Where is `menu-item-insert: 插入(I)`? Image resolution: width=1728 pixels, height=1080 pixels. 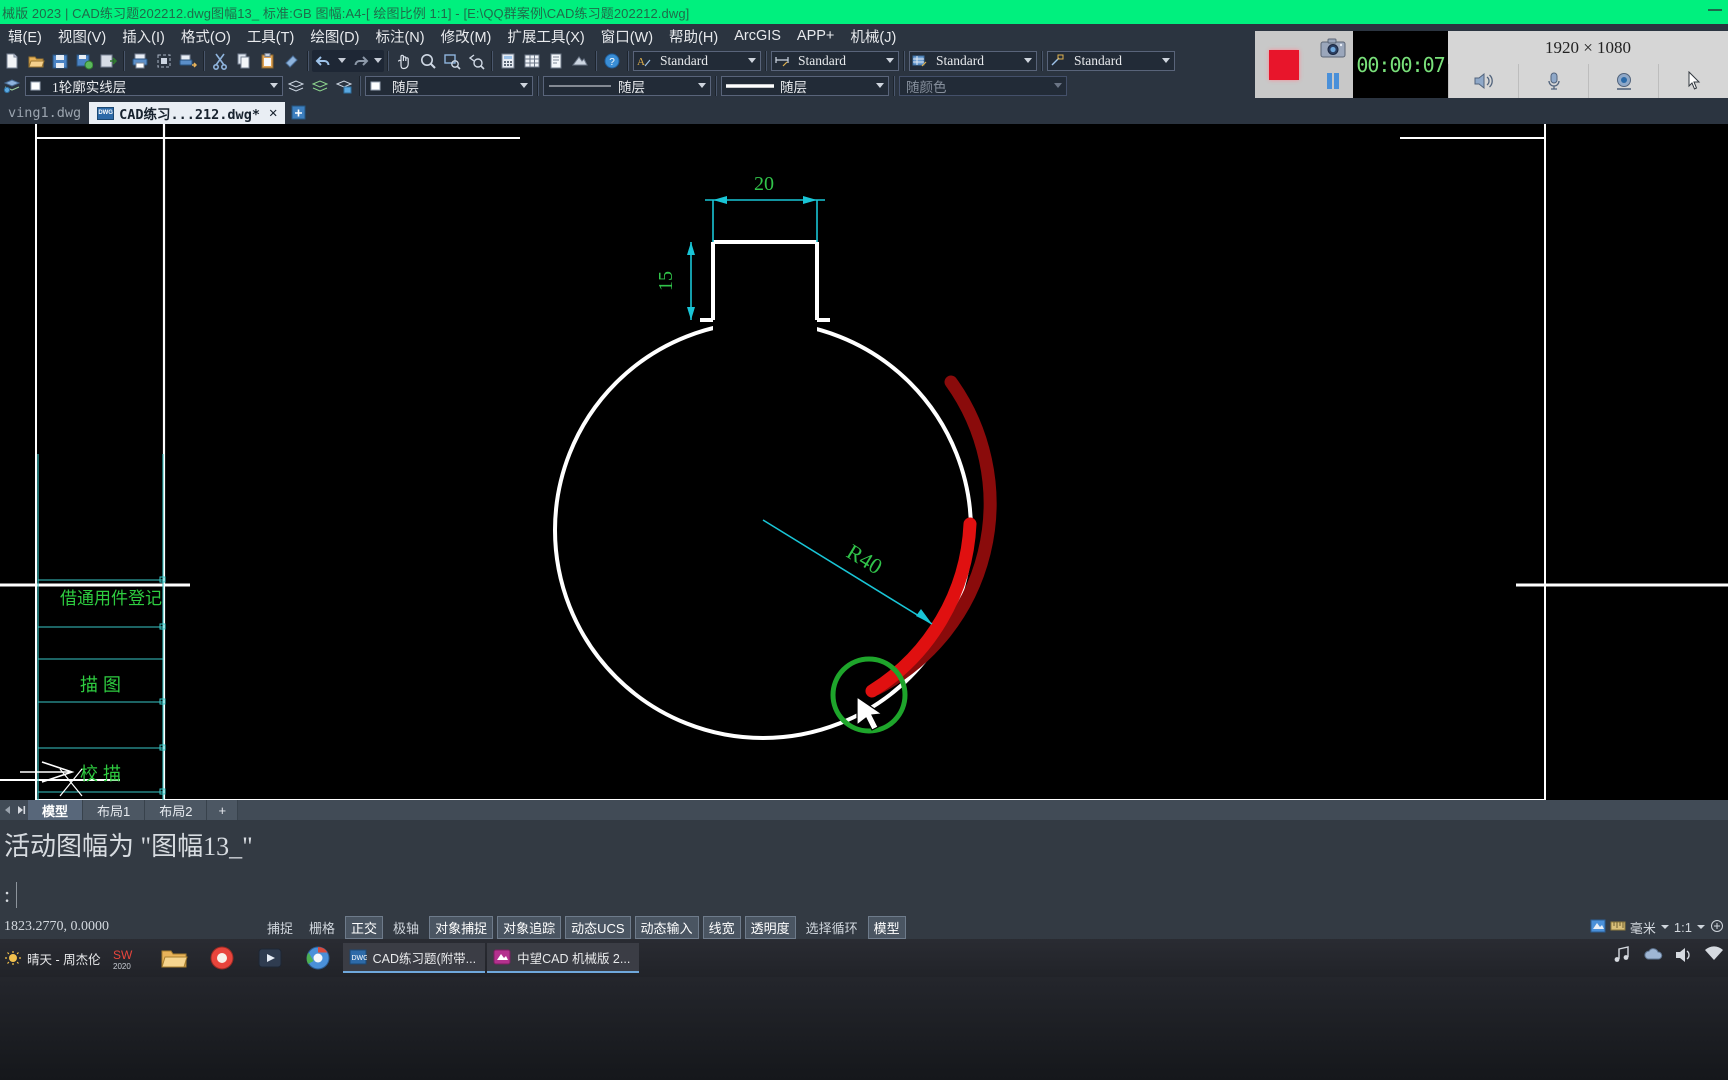
menu-item-insert: 插入(I) is located at coordinates (143, 36).